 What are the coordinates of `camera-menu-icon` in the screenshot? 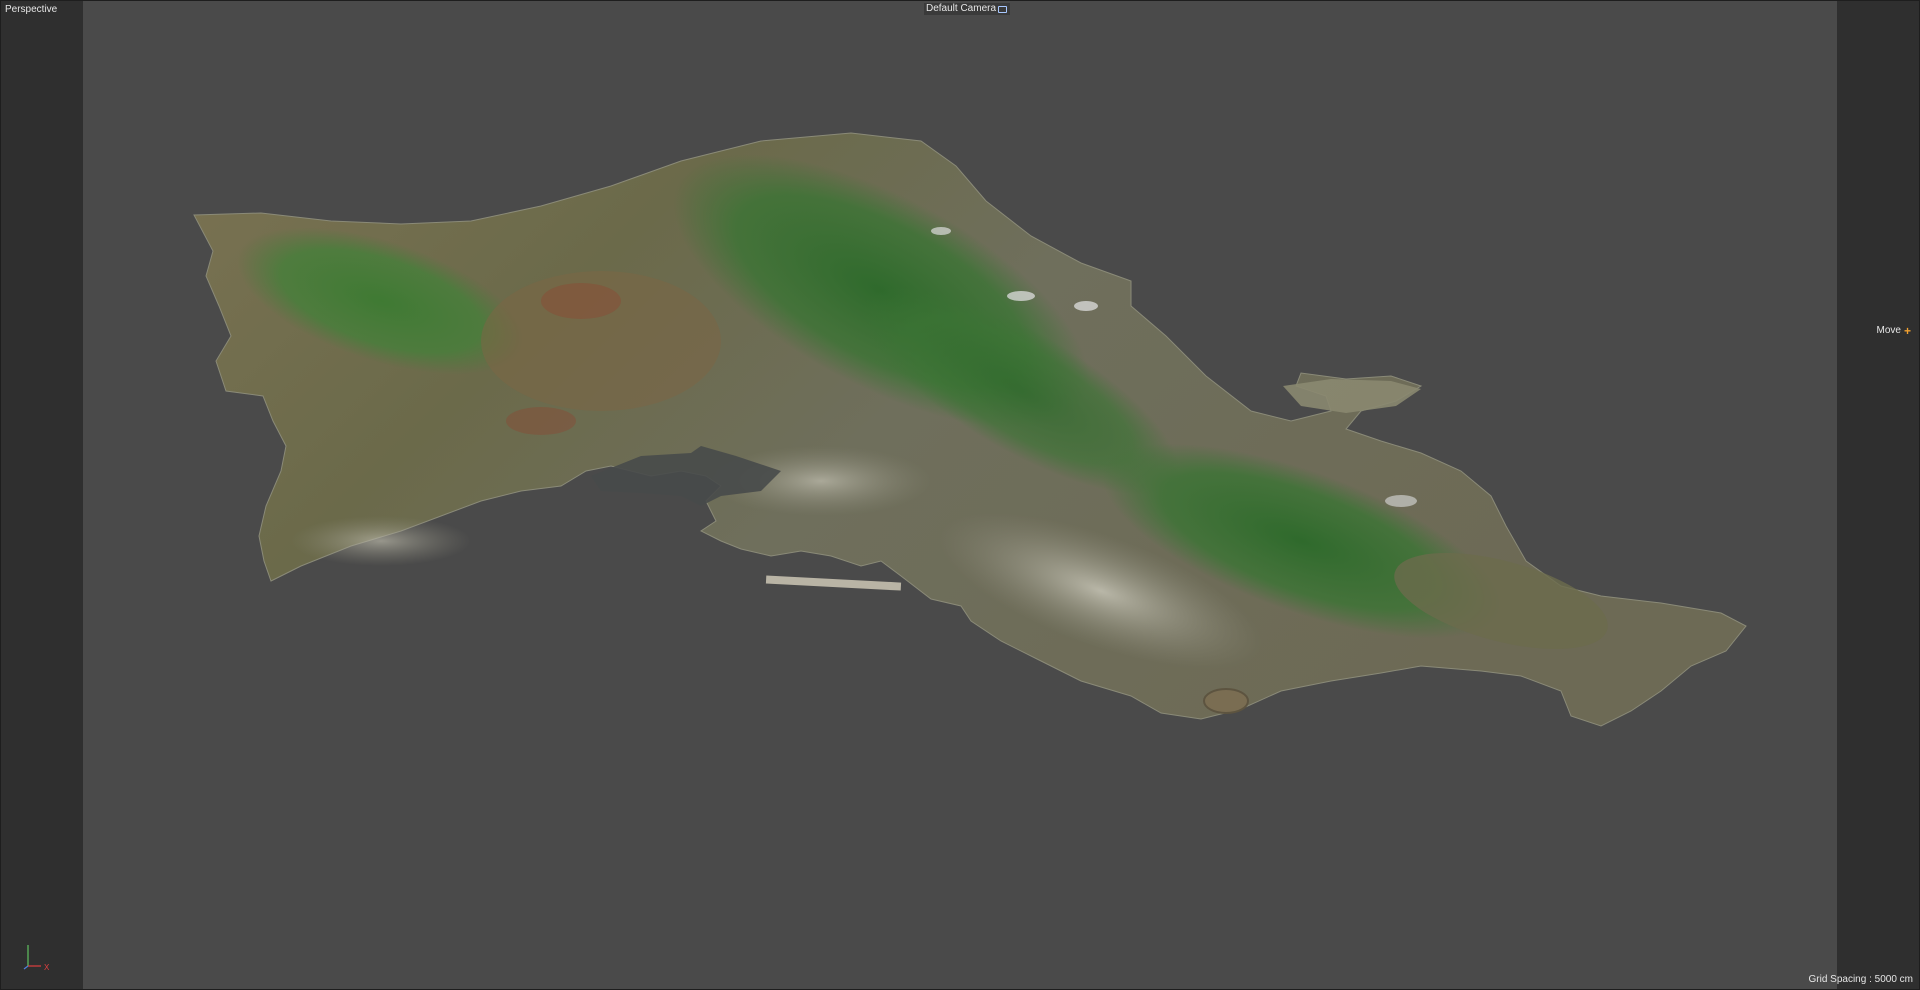 It's located at (1003, 9).